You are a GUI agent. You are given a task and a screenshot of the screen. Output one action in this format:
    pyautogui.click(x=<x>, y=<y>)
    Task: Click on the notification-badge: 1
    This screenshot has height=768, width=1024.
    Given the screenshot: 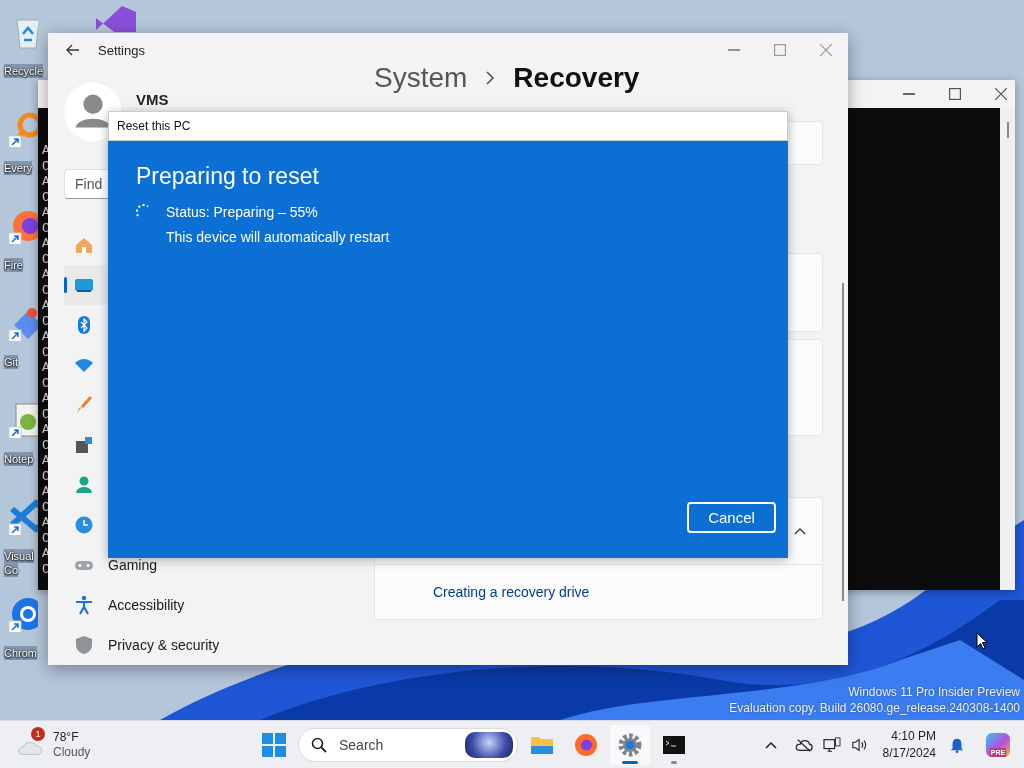 What is the action you would take?
    pyautogui.click(x=38, y=733)
    